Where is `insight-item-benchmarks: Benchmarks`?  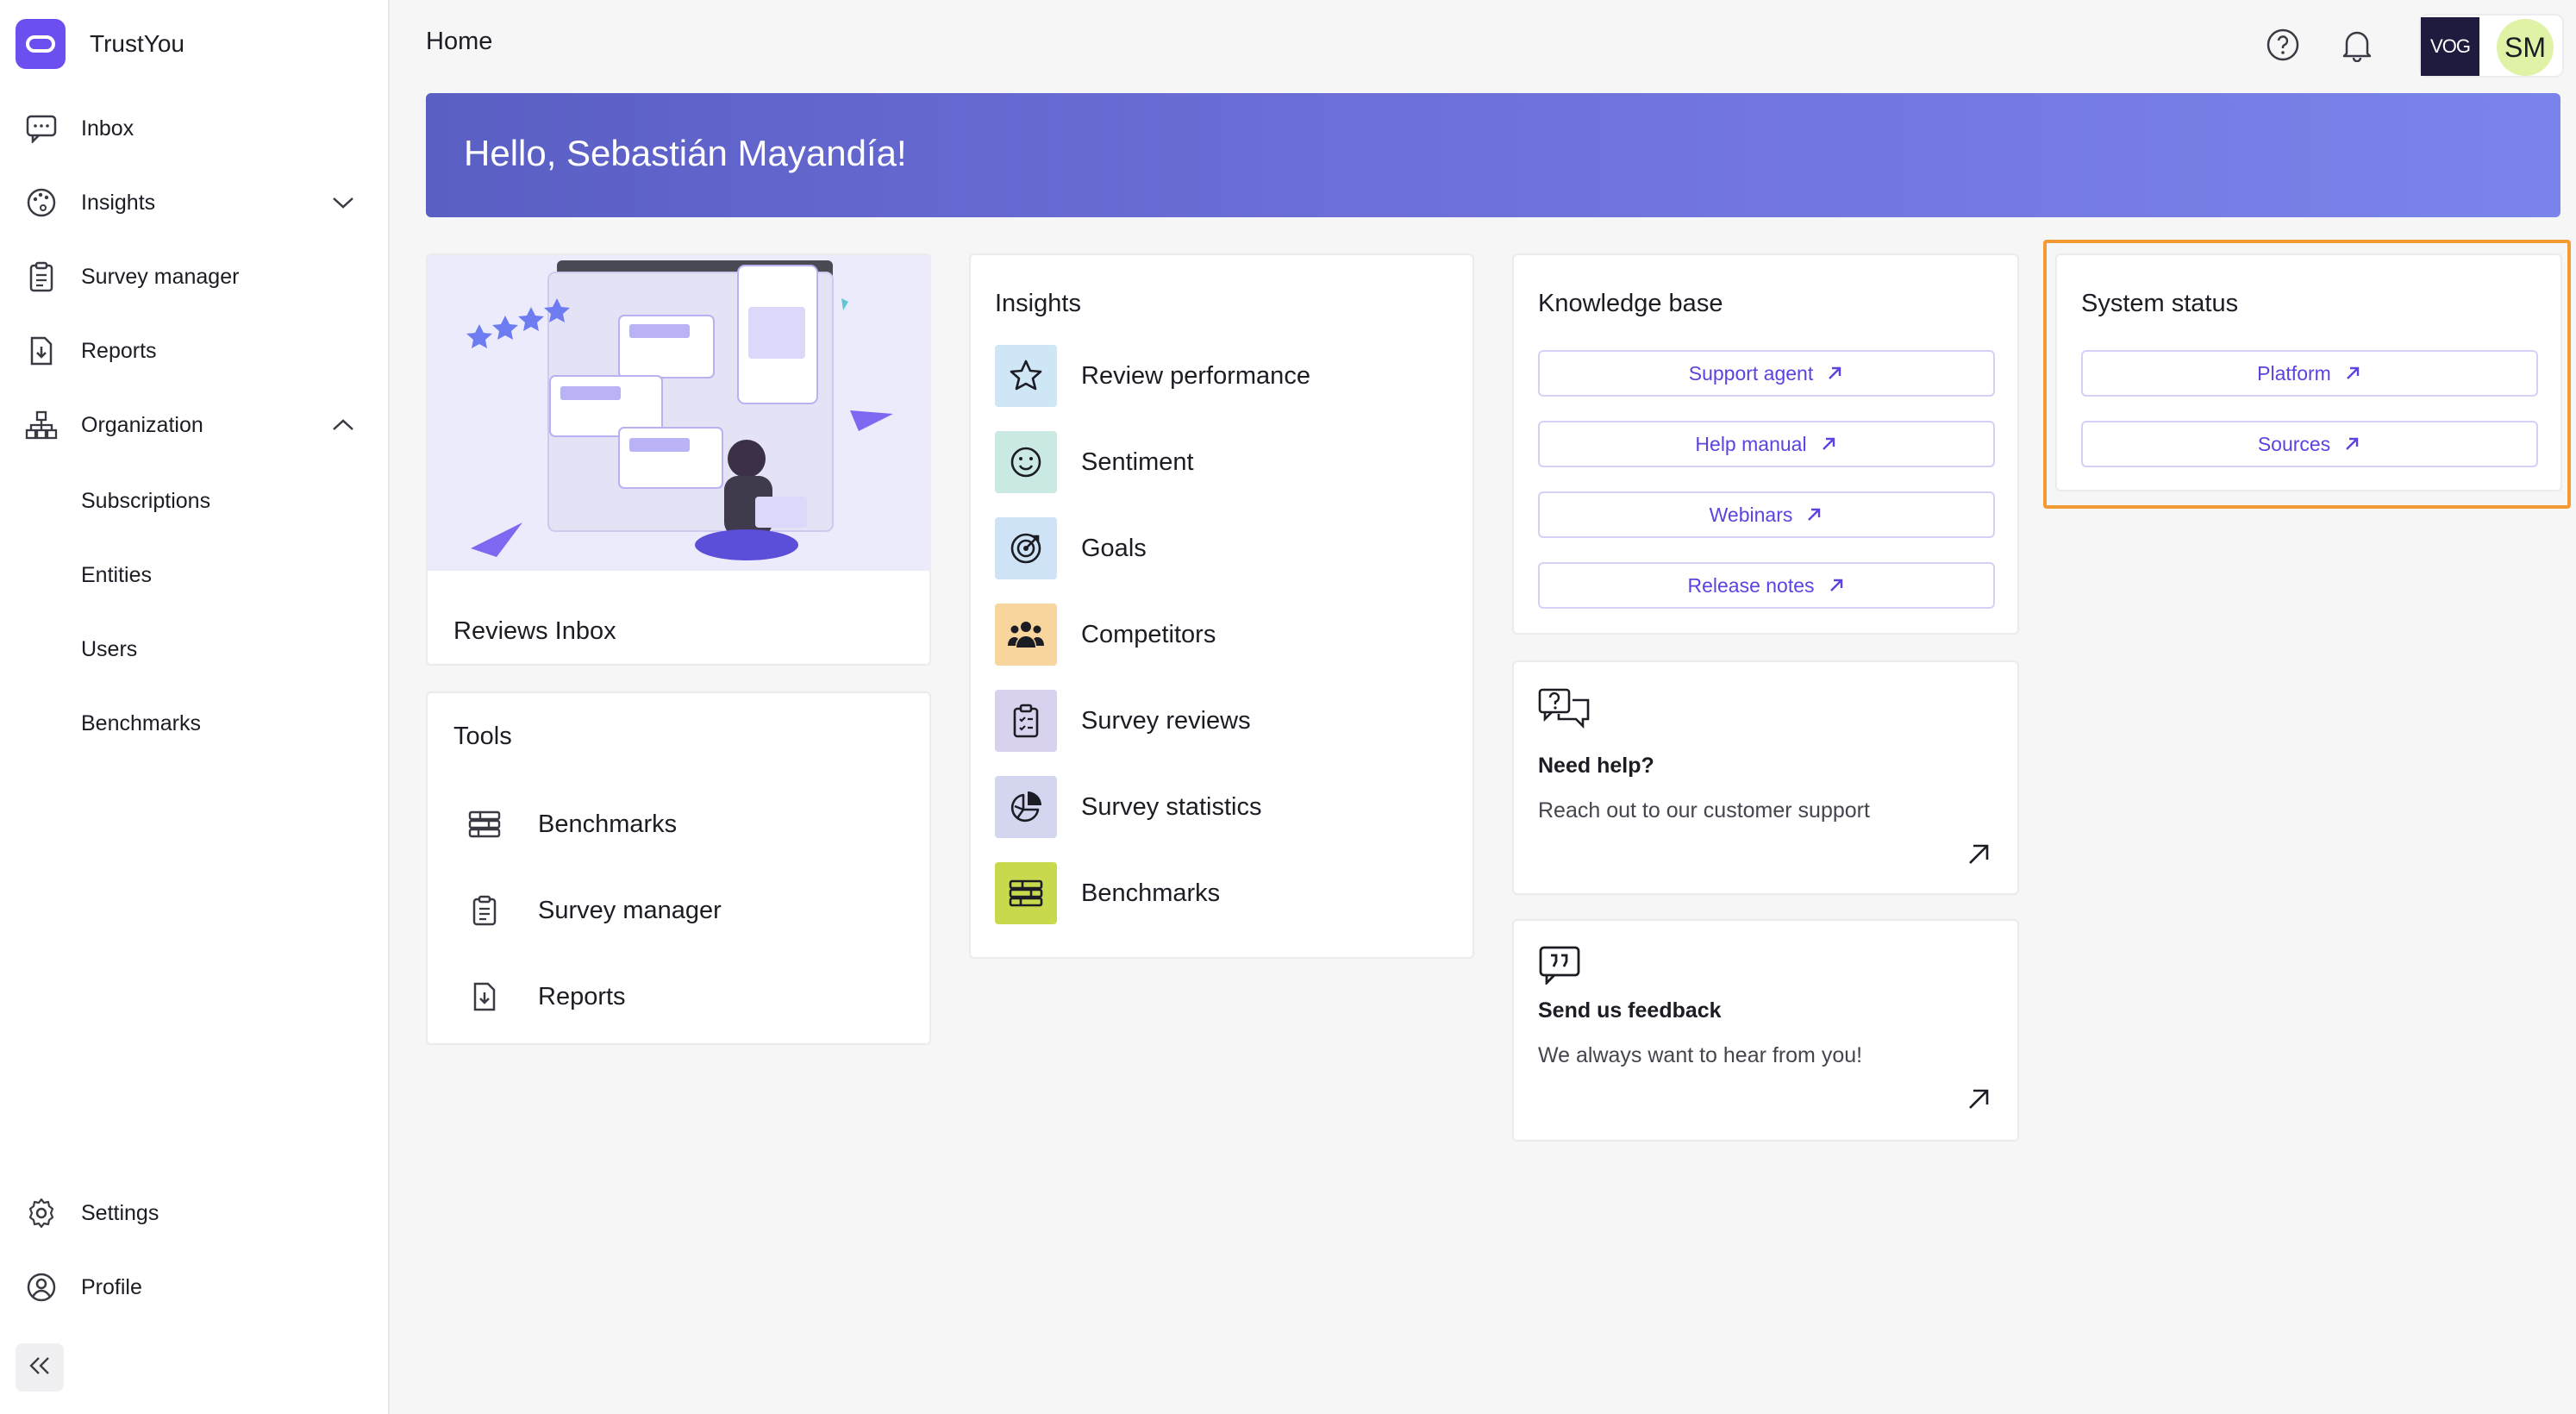 insight-item-benchmarks: Benchmarks is located at coordinates (1222, 893).